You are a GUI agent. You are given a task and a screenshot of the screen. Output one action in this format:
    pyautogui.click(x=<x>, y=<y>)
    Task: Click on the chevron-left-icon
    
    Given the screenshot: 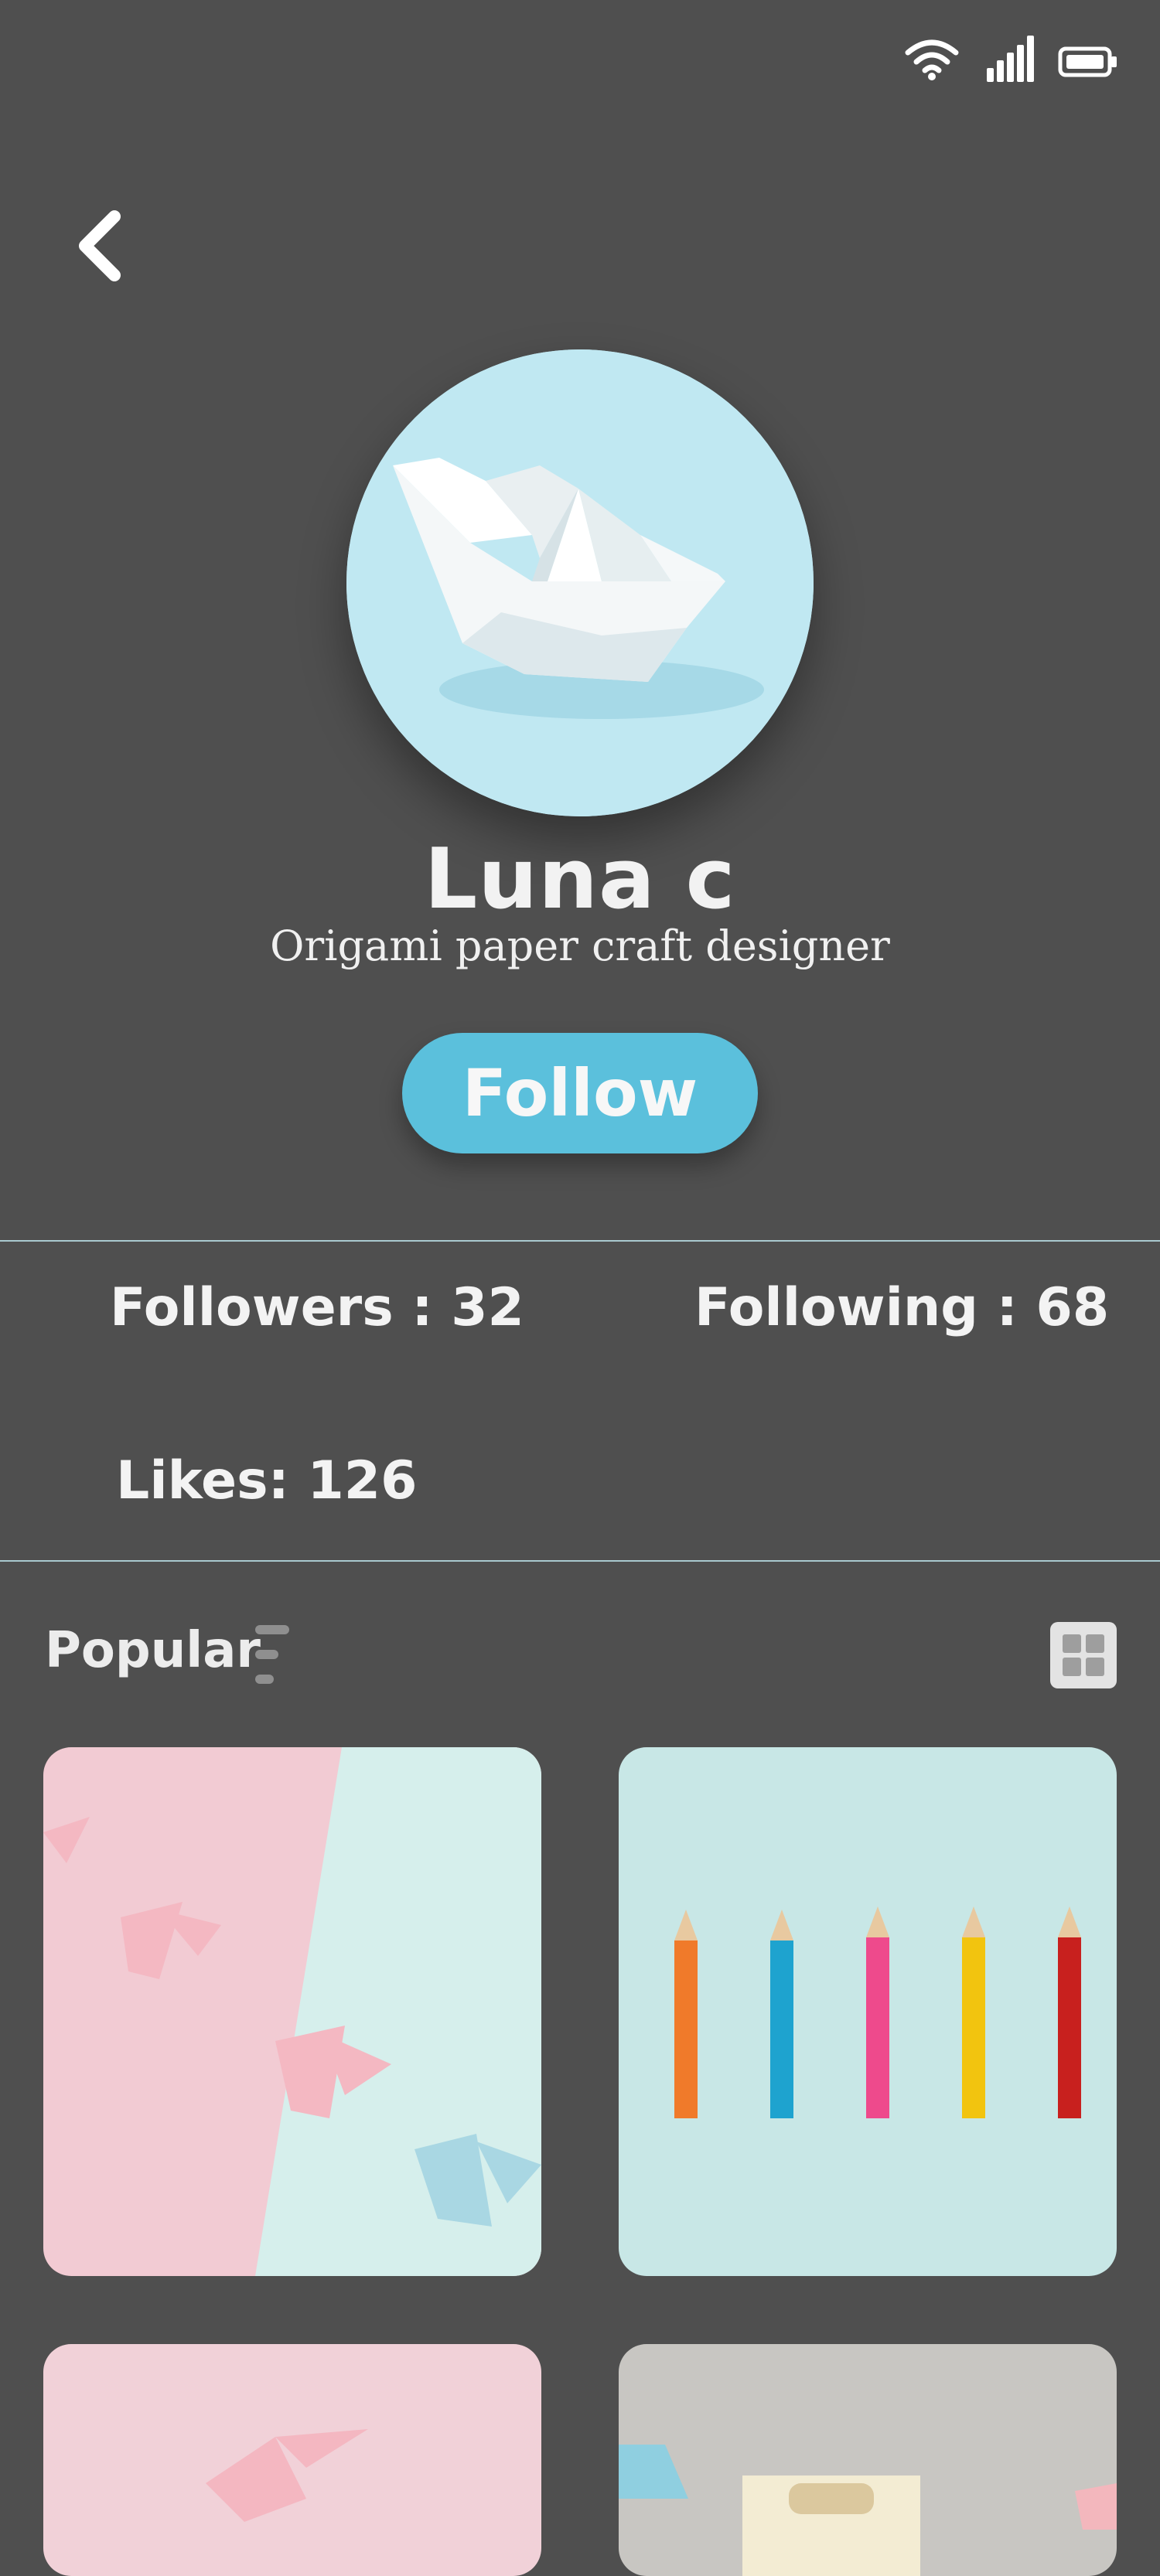 What is the action you would take?
    pyautogui.click(x=100, y=245)
    